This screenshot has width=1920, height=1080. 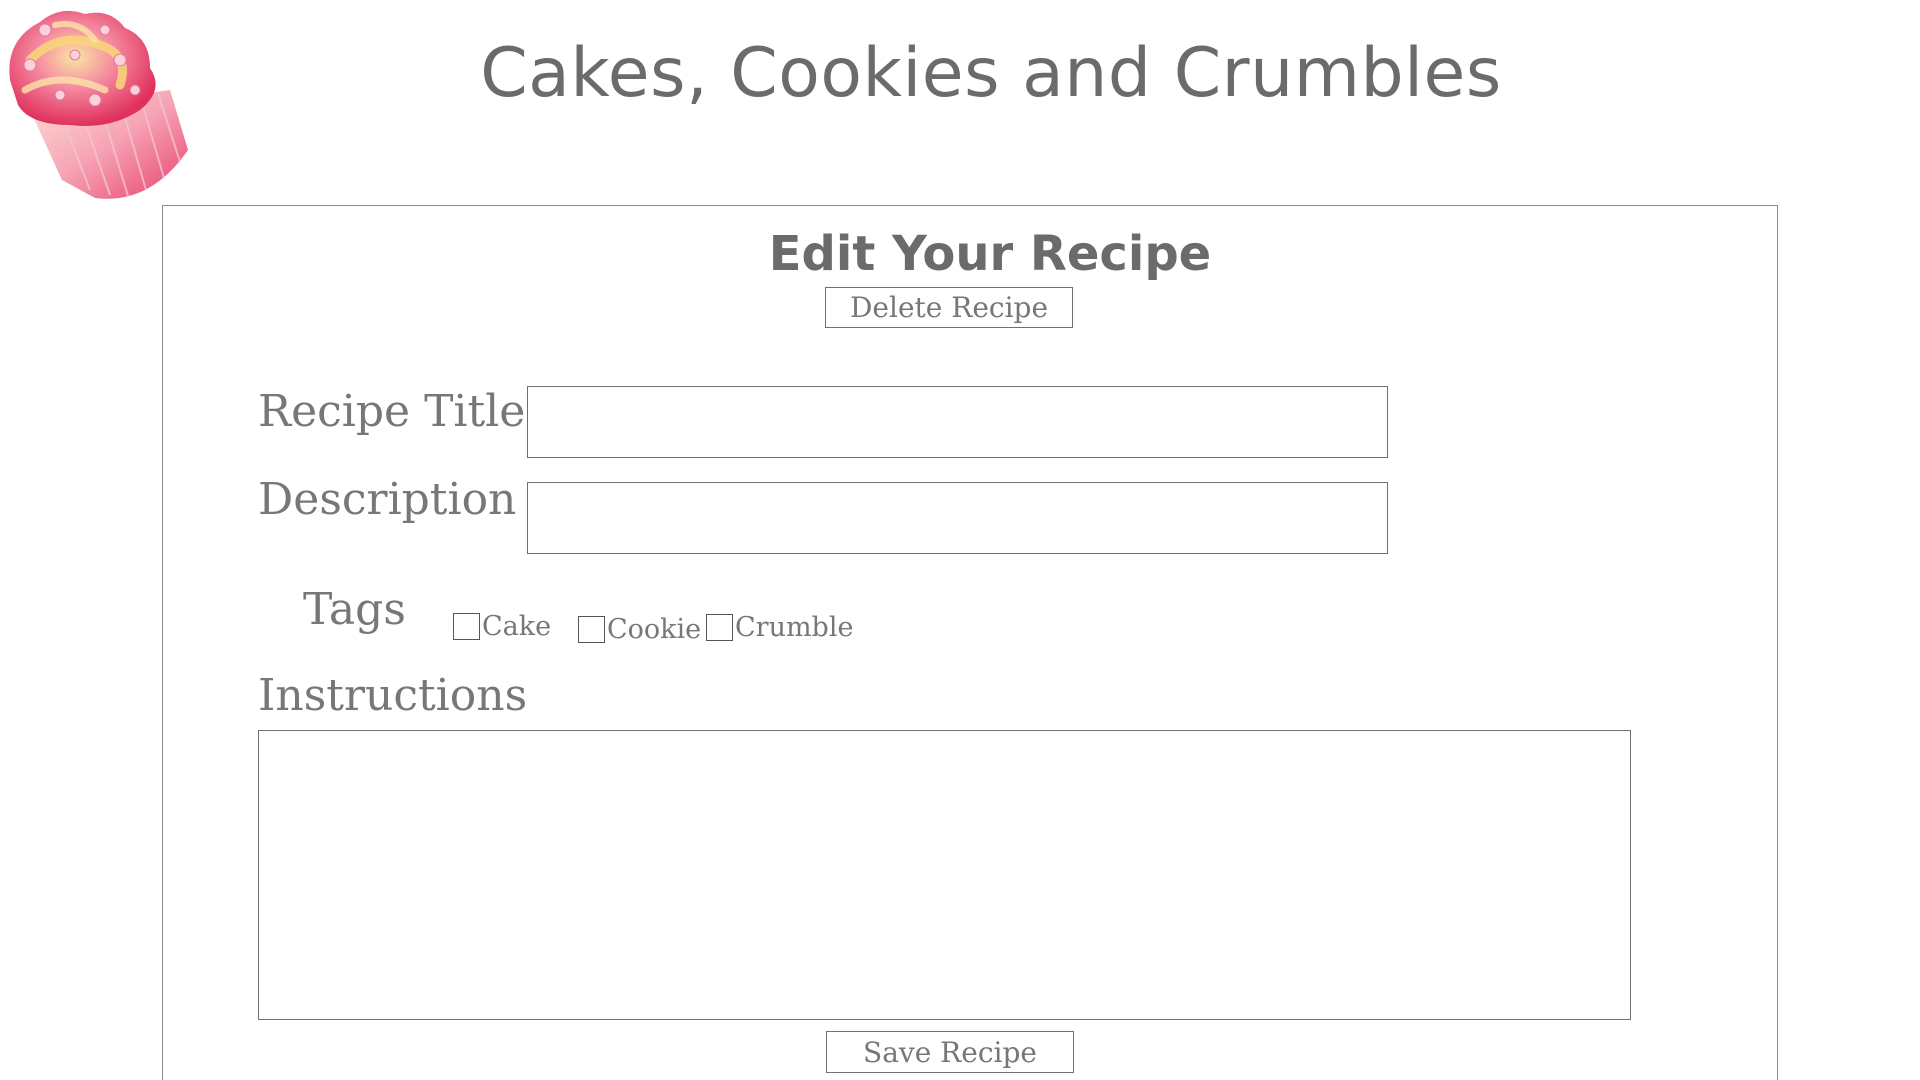 What do you see at coordinates (957, 518) in the screenshot?
I see `description-input` at bounding box center [957, 518].